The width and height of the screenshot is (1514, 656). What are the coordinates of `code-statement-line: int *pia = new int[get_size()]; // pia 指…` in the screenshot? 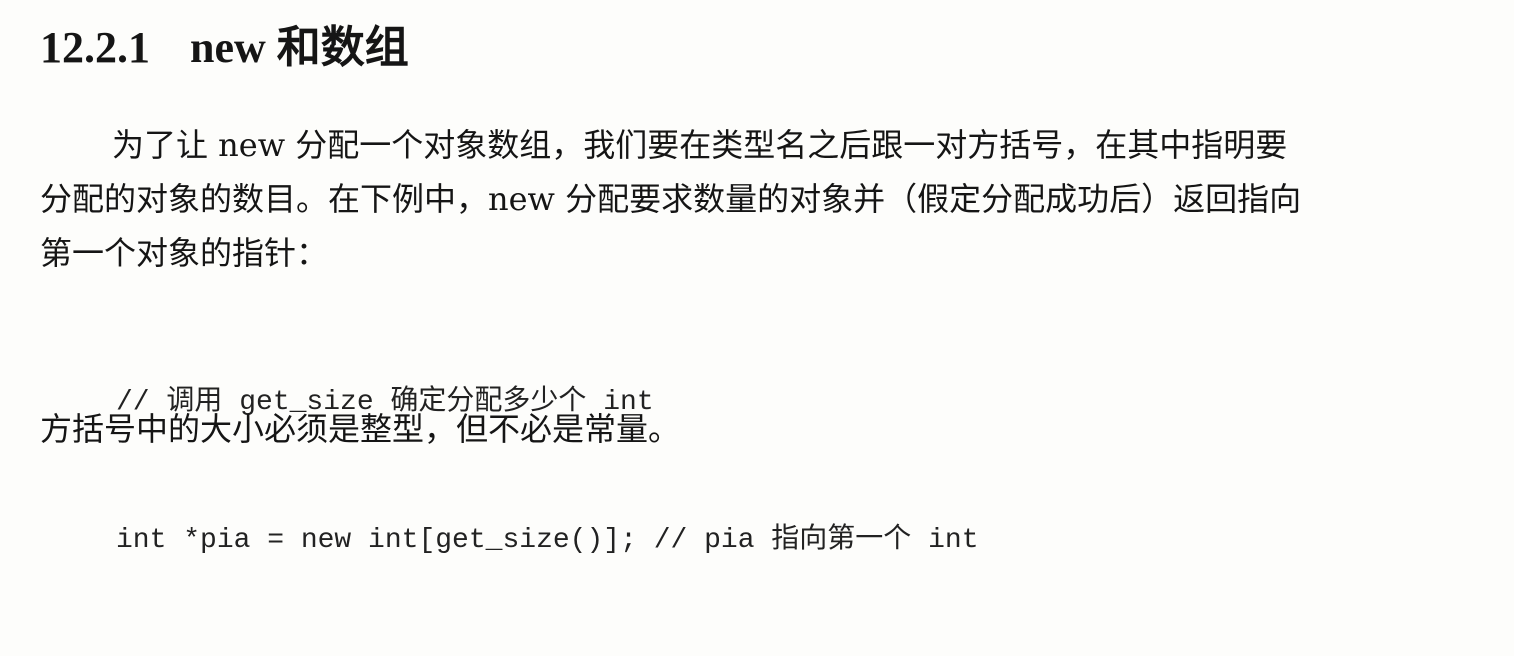 It's located at (547, 540).